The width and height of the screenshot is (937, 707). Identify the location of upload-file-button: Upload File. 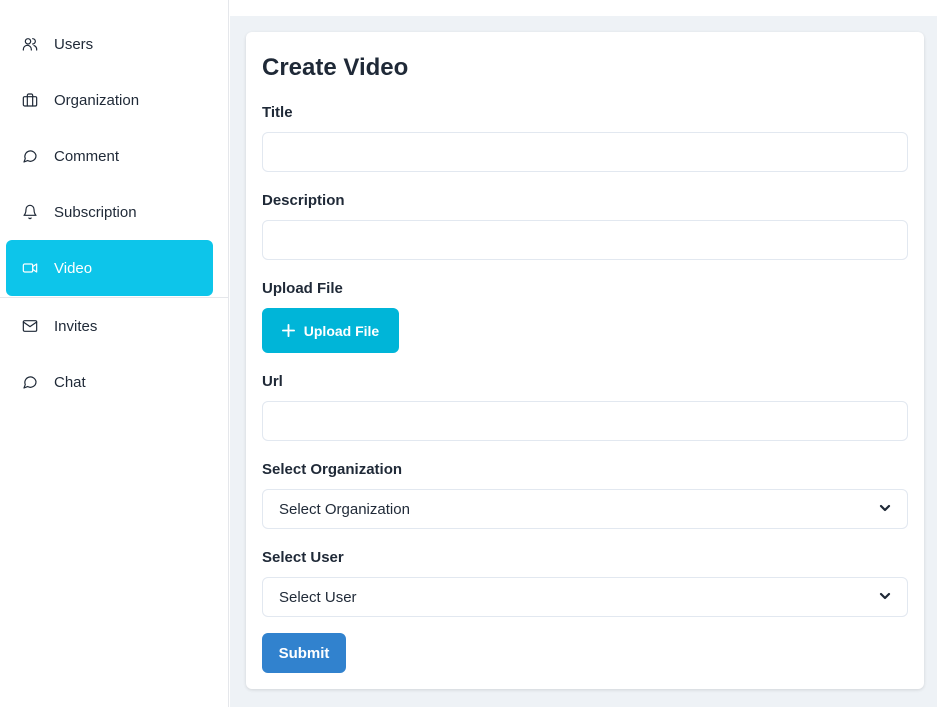
(330, 330).